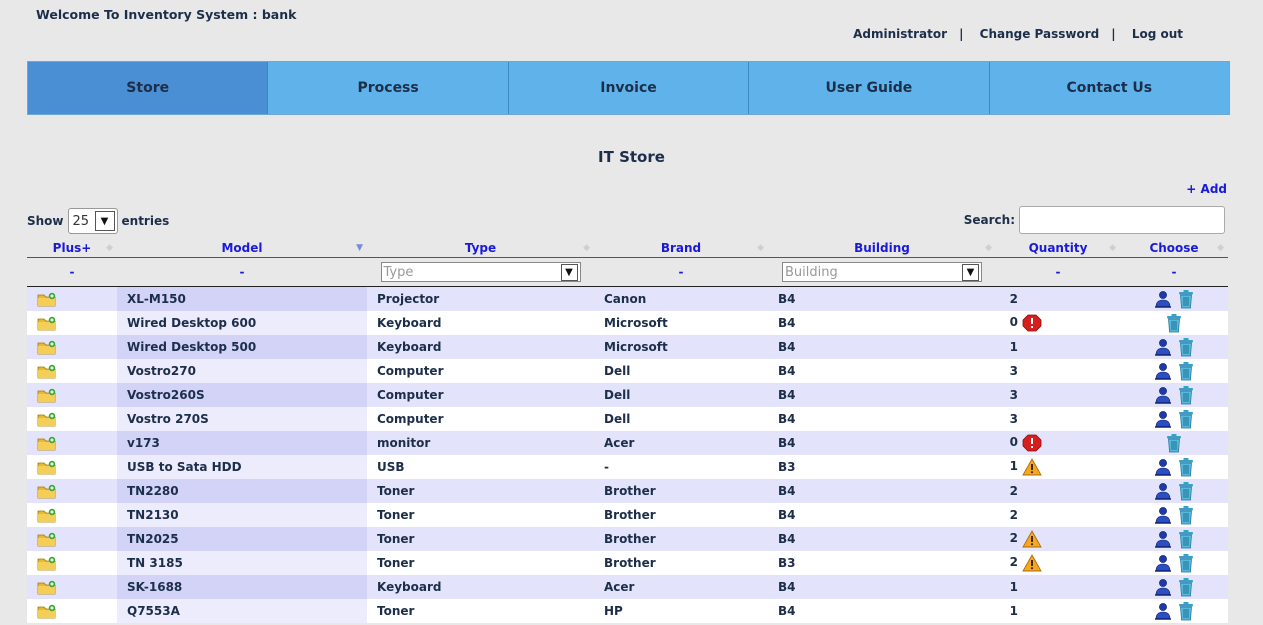 The width and height of the screenshot is (1263, 625). What do you see at coordinates (1058, 419) in the screenshot?
I see `row-quantity-cell: 3` at bounding box center [1058, 419].